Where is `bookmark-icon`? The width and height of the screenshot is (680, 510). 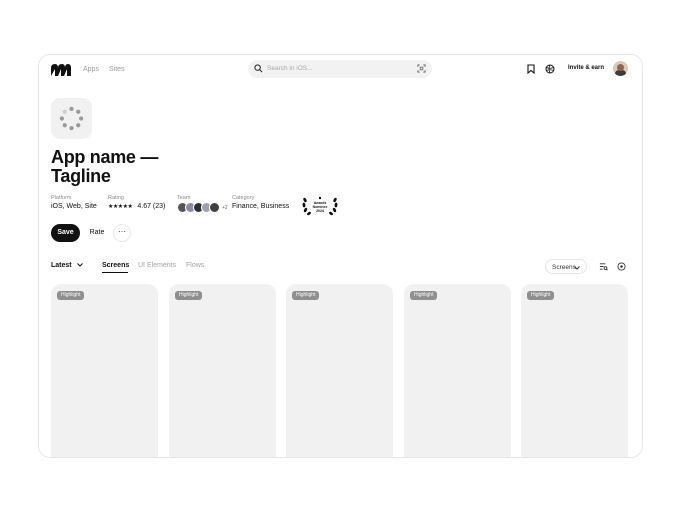
bookmark-icon is located at coordinates (531, 69).